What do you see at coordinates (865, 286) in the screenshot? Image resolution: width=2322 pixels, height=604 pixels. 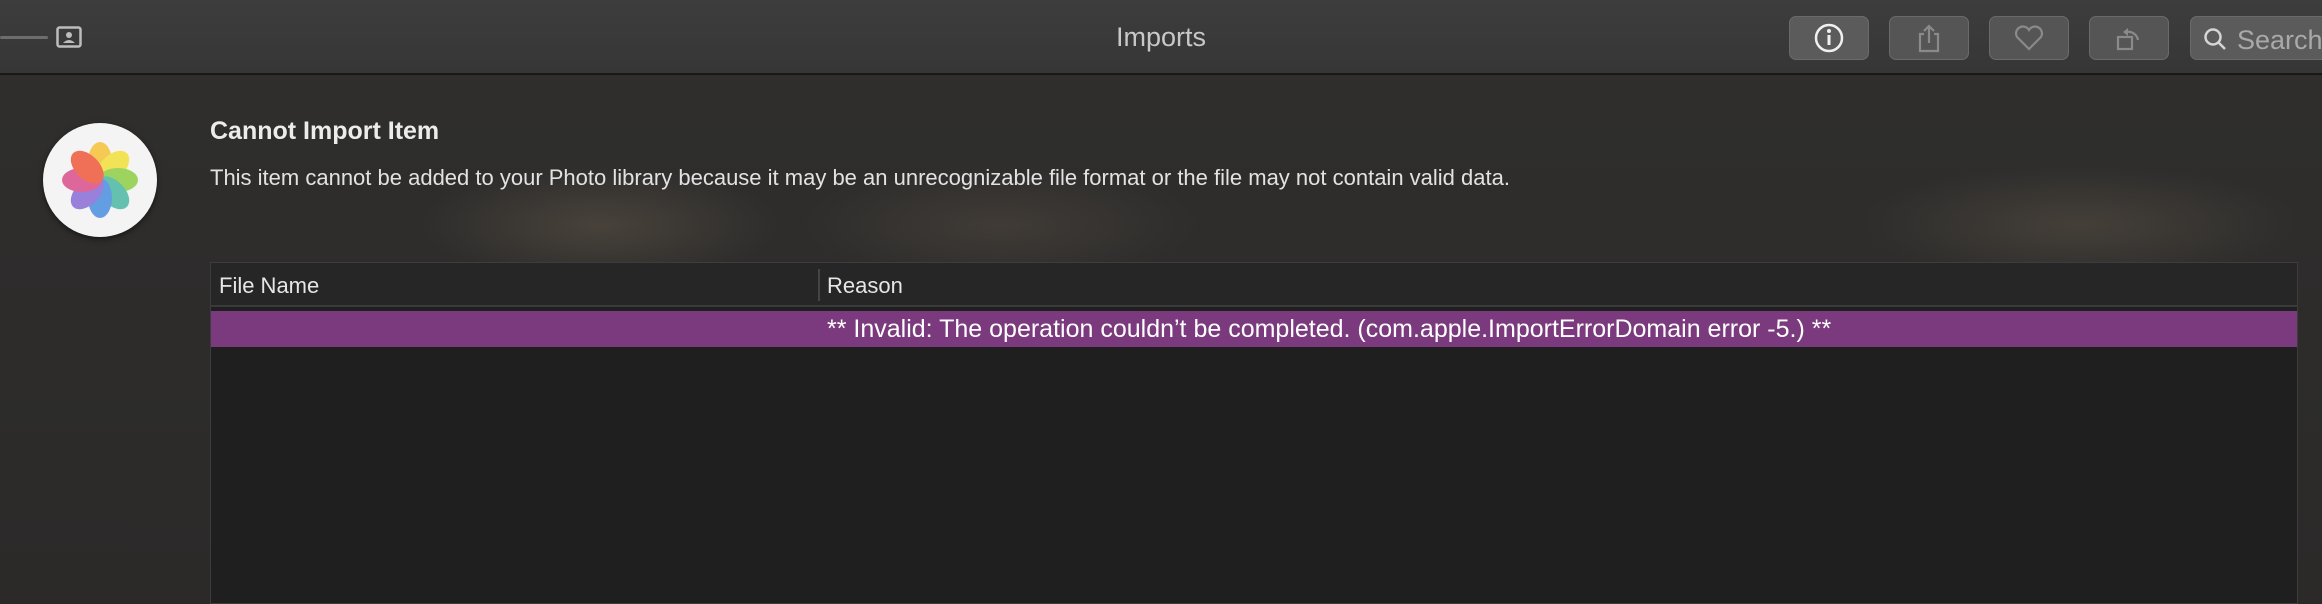 I see `column-header-reason: Reason` at bounding box center [865, 286].